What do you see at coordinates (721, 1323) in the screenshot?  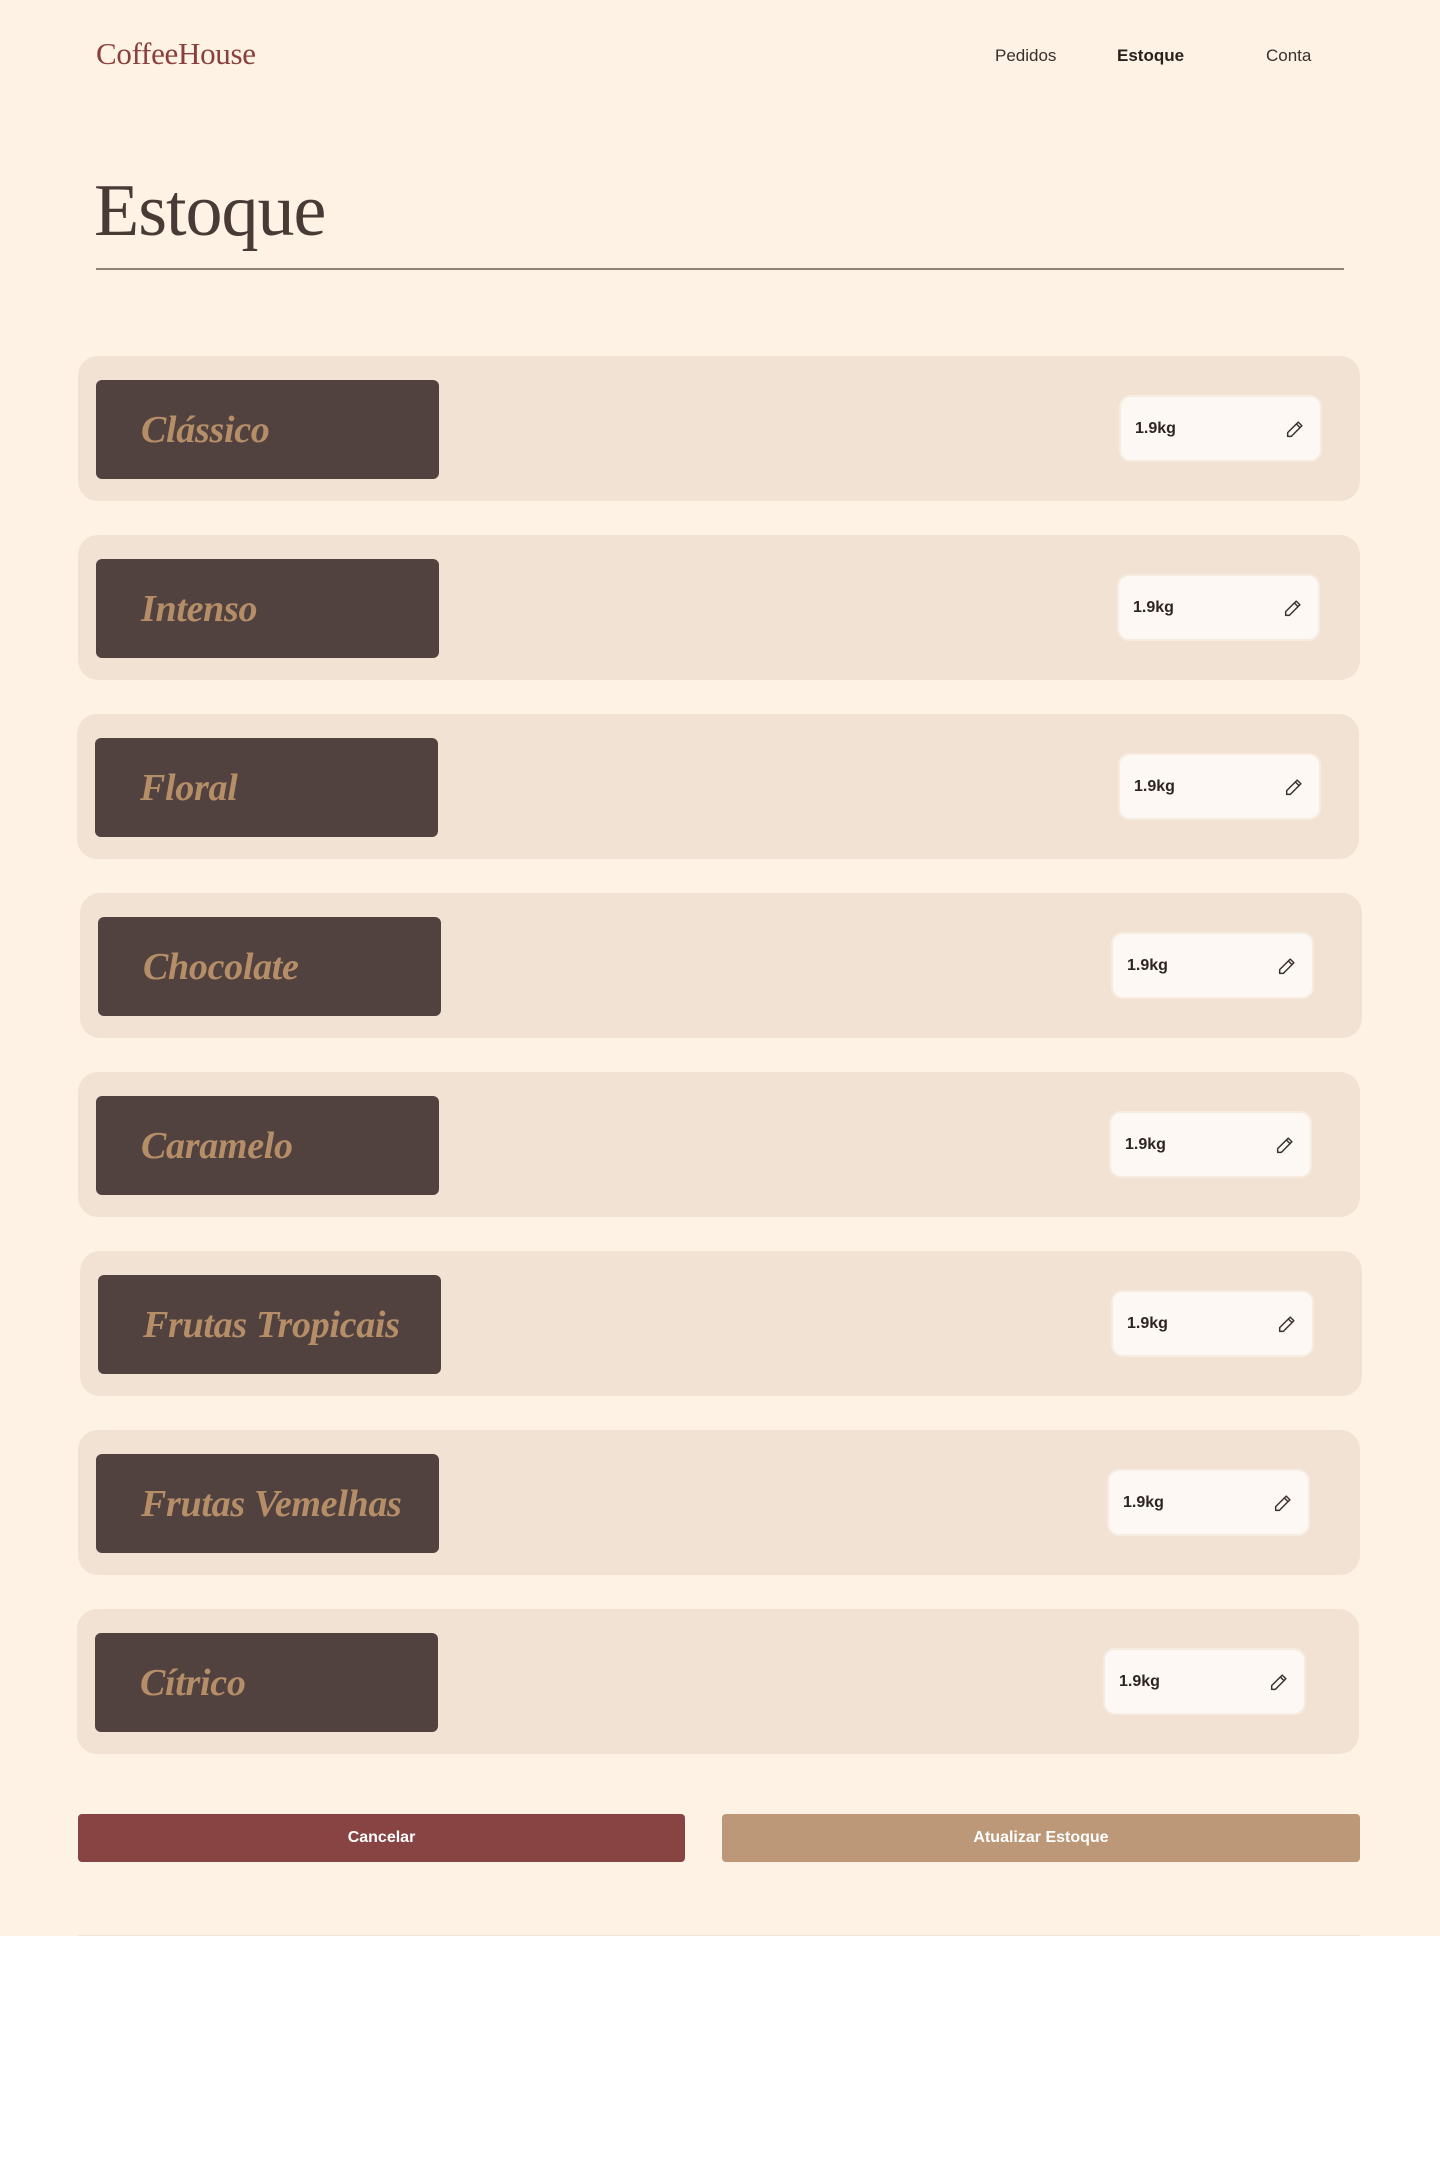 I see `inventory-item: Frutas Tropicais 1.9kg` at bounding box center [721, 1323].